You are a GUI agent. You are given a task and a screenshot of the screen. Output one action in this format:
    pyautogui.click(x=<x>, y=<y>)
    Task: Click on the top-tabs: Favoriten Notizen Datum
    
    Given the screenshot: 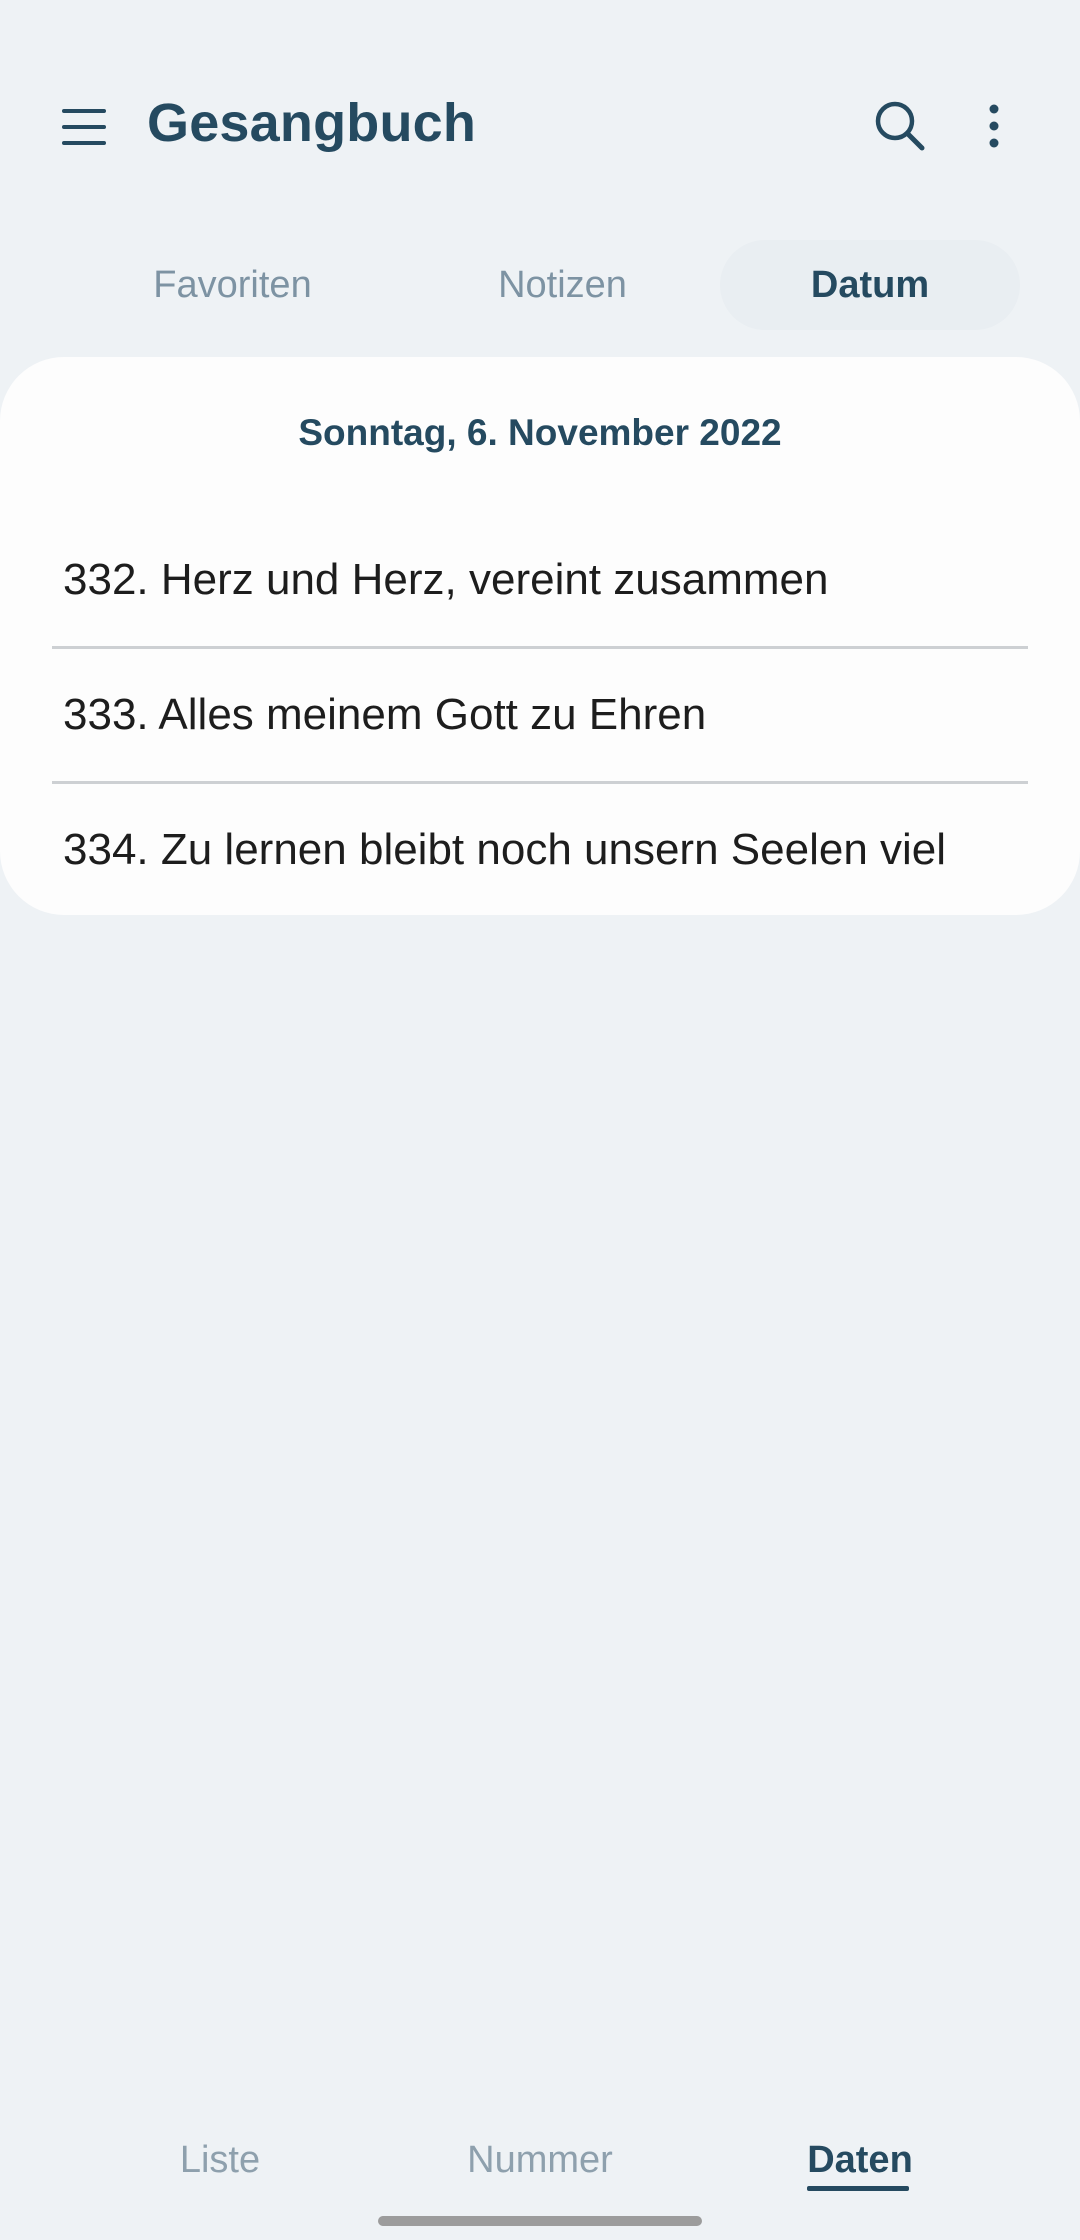 What is the action you would take?
    pyautogui.click(x=540, y=285)
    